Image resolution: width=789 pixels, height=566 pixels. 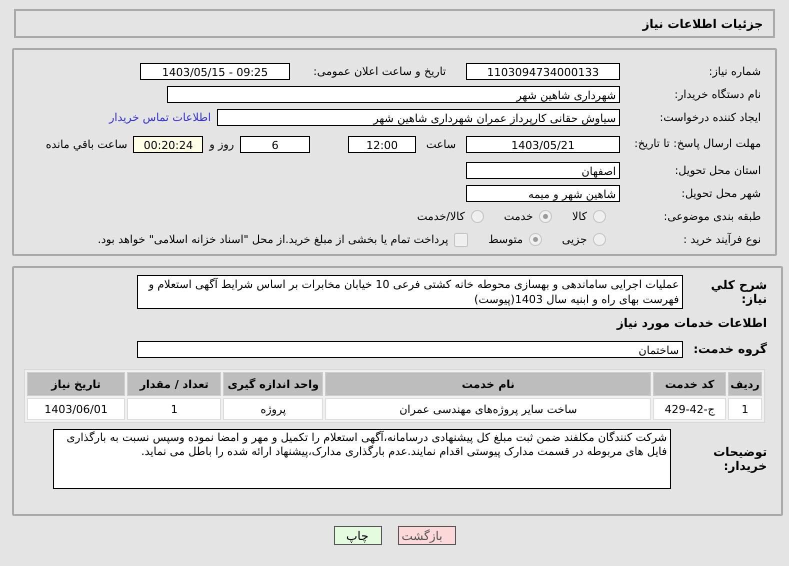 I want to click on text-field: 6, so click(x=275, y=144).